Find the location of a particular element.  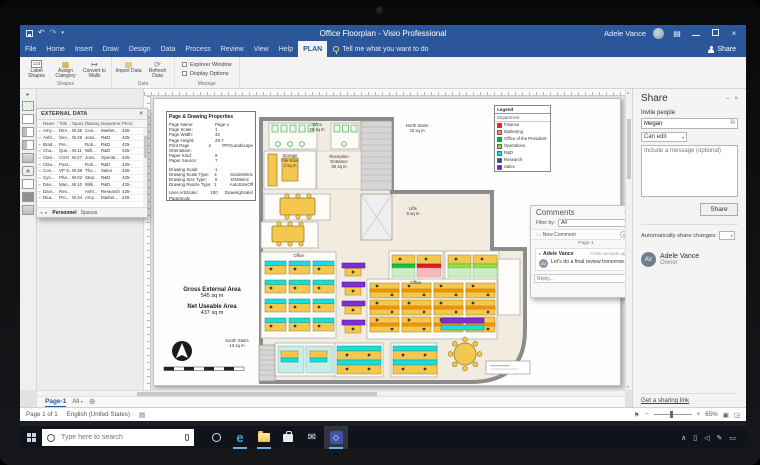

tab-help: Help is located at coordinates (286, 49).